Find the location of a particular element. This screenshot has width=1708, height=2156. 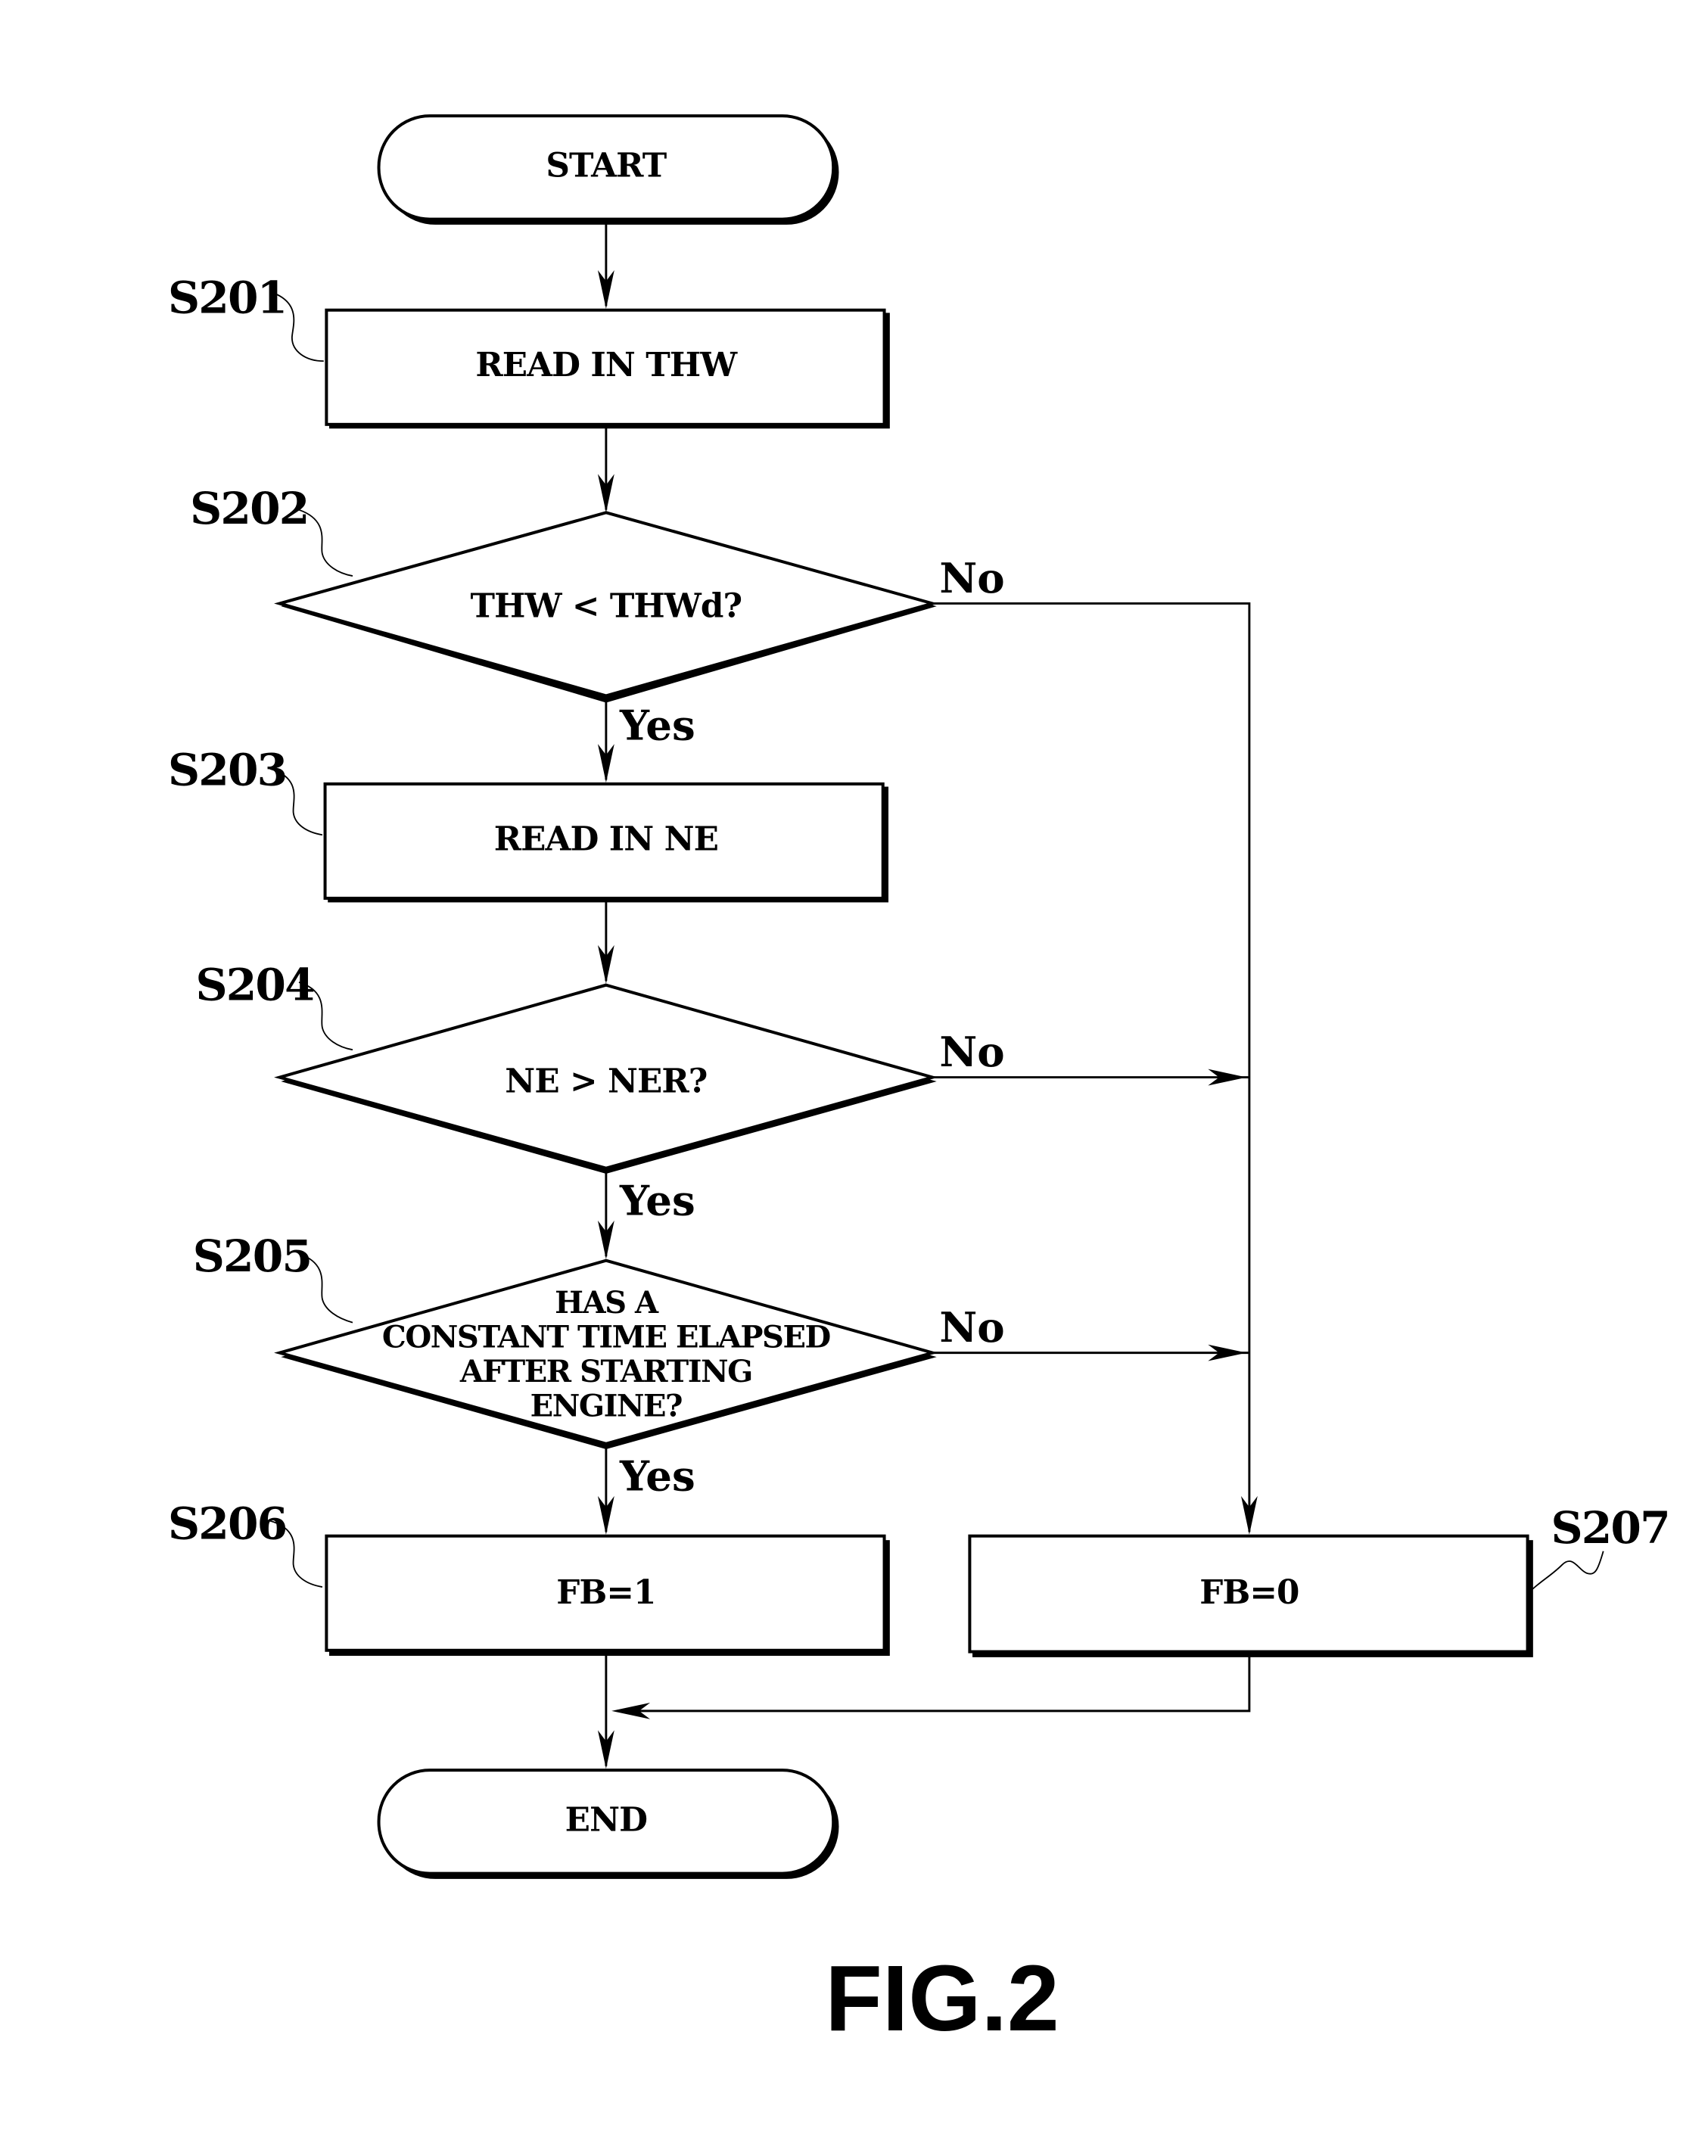

process-s203: READ IN NE is located at coordinates (606, 842).